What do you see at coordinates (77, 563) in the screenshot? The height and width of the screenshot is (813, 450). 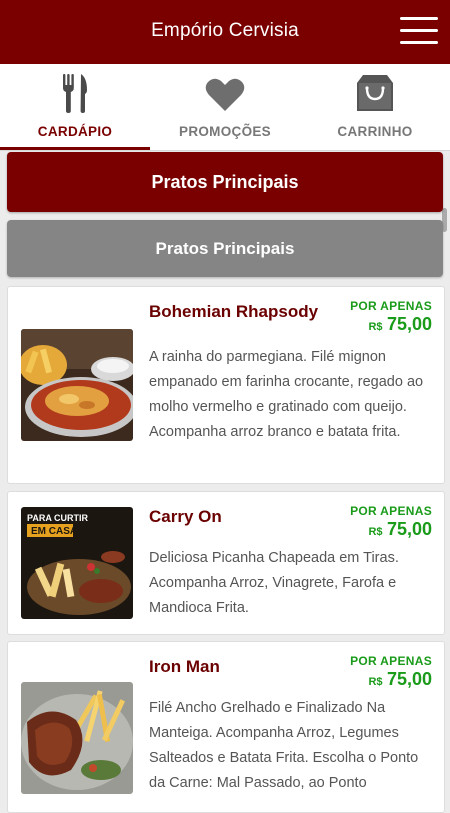 I see `product-image: PARA CURTIR EM CASA` at bounding box center [77, 563].